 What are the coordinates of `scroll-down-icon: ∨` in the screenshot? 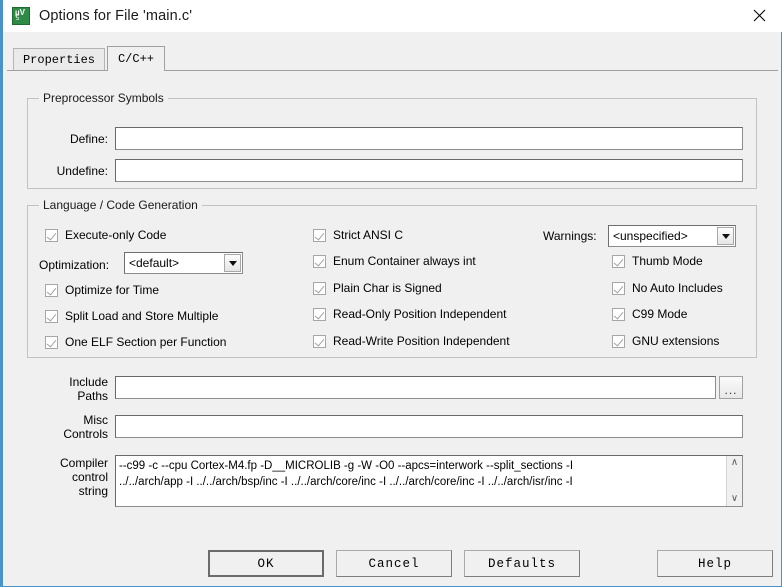 It's located at (734, 499).